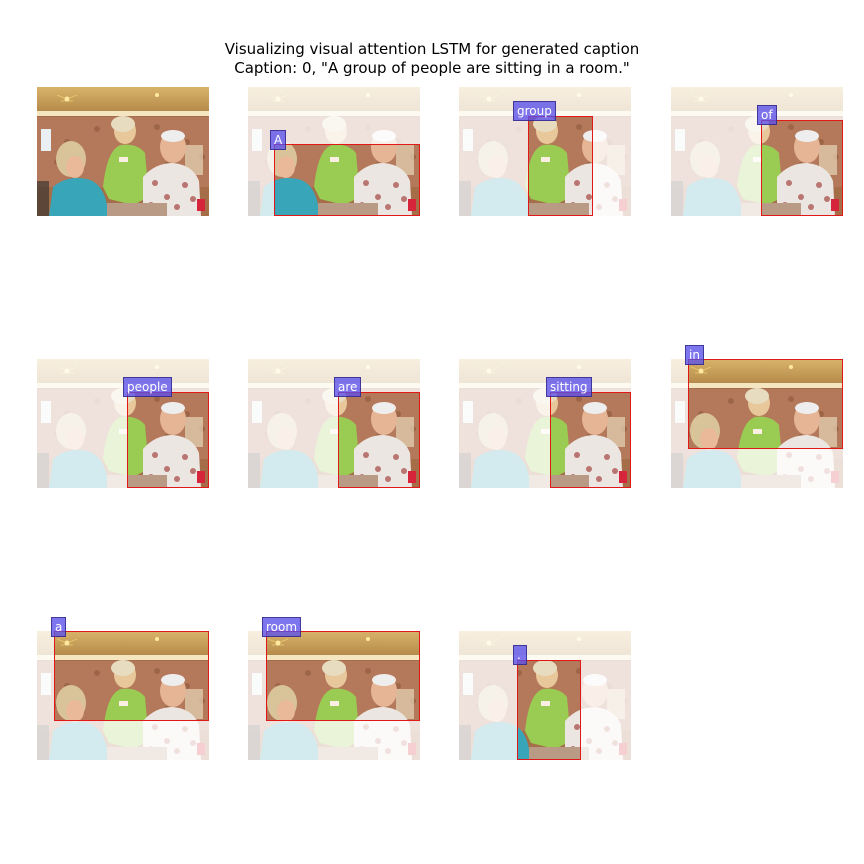 This screenshot has width=864, height=864. What do you see at coordinates (545, 423) in the screenshot?
I see `attention-panel: sitting` at bounding box center [545, 423].